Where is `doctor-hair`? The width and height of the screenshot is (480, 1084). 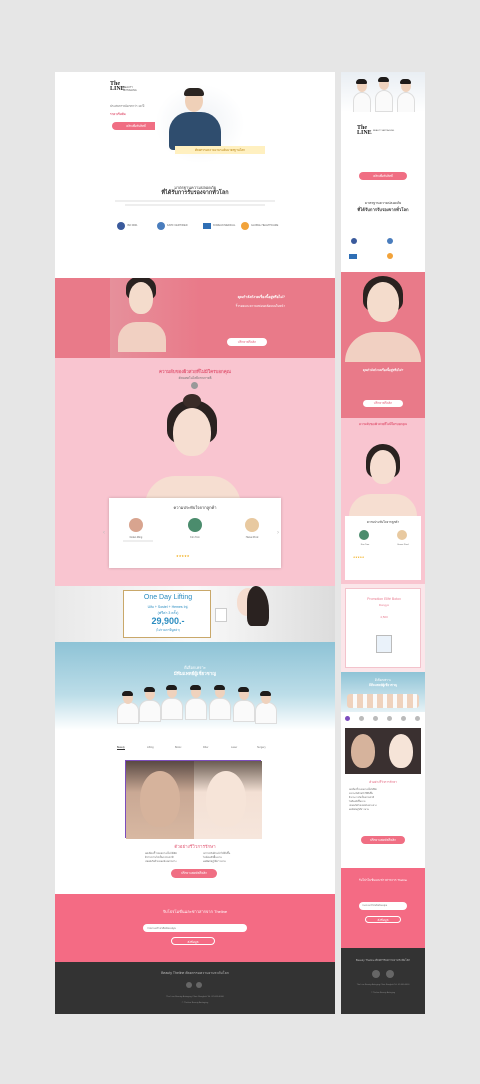 doctor-hair is located at coordinates (194, 92).